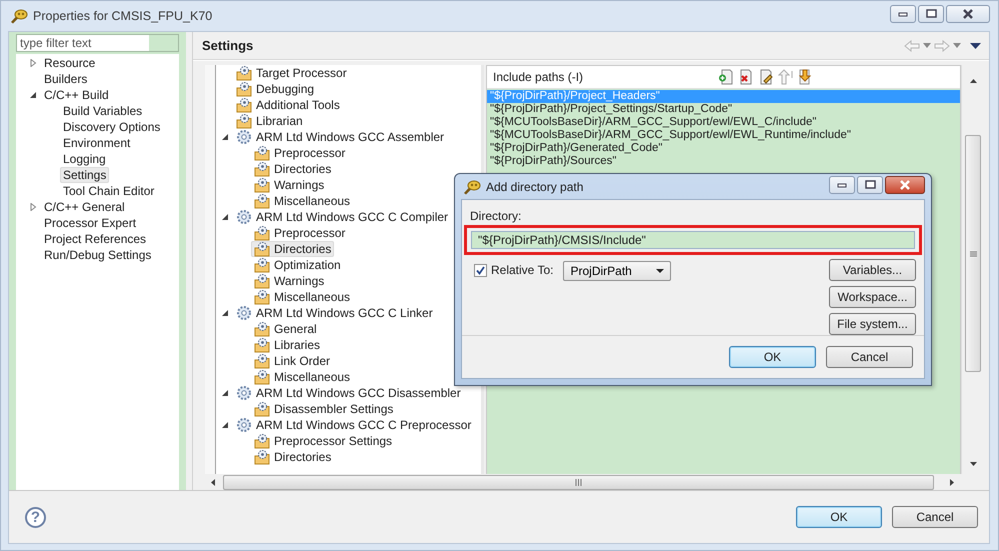 This screenshot has width=999, height=551. I want to click on scroll-up-arrow-icon, so click(973, 81).